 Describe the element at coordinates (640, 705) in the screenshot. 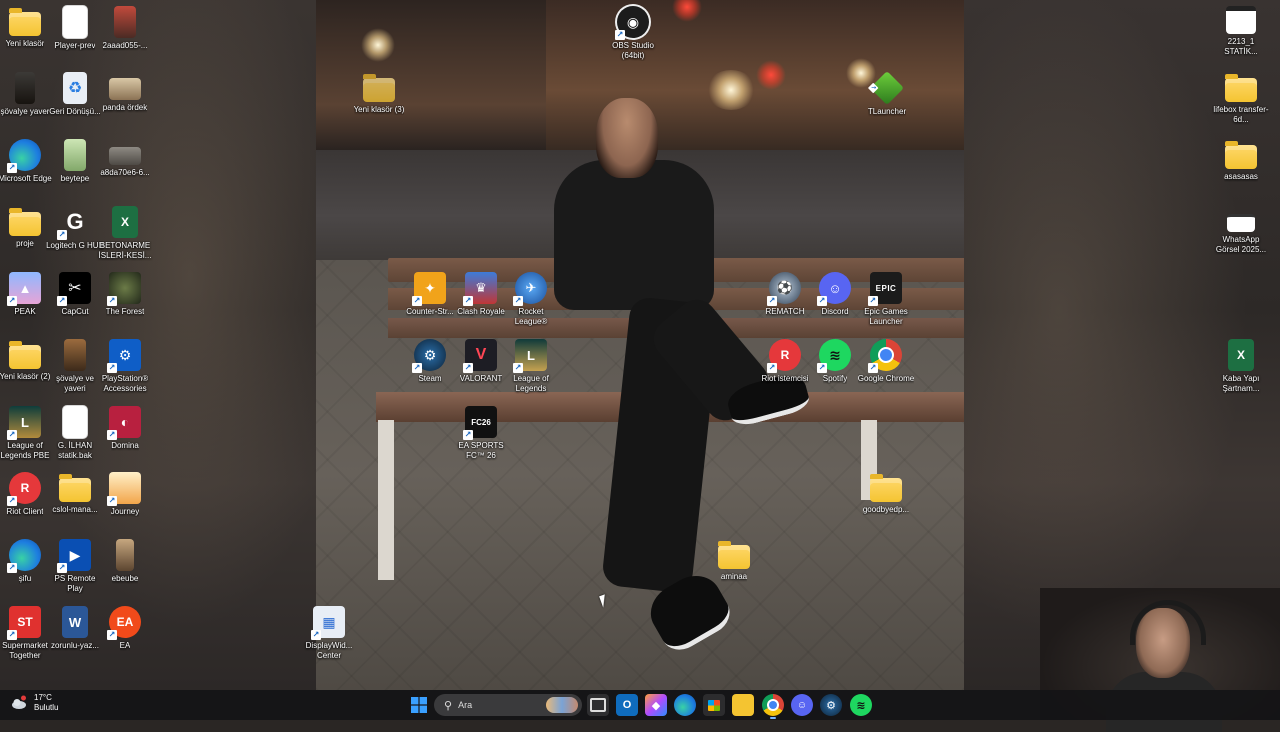

I see `taskbar: 17°C Bulutlu ⚲ Ara O ◆ ☺ ⚙ ≋` at that location.